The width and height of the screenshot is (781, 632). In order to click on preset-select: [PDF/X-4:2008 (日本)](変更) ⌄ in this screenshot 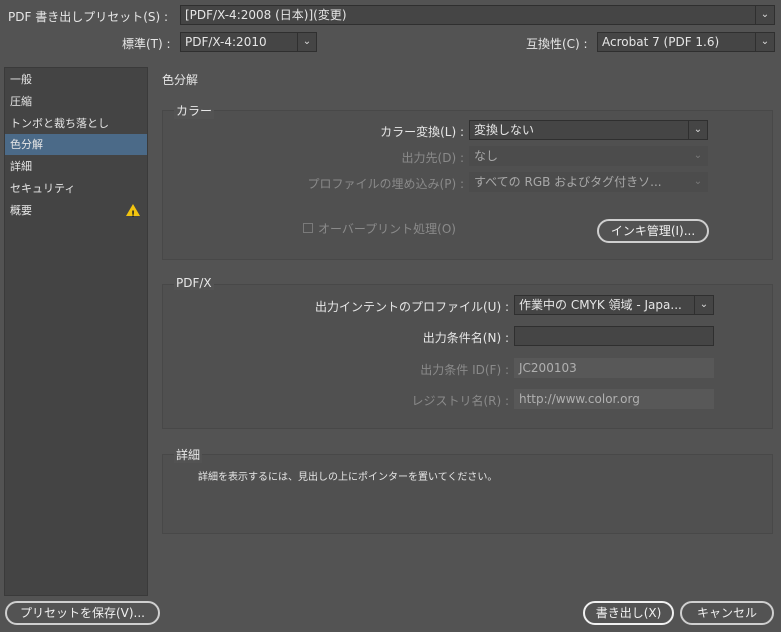, I will do `click(477, 15)`.